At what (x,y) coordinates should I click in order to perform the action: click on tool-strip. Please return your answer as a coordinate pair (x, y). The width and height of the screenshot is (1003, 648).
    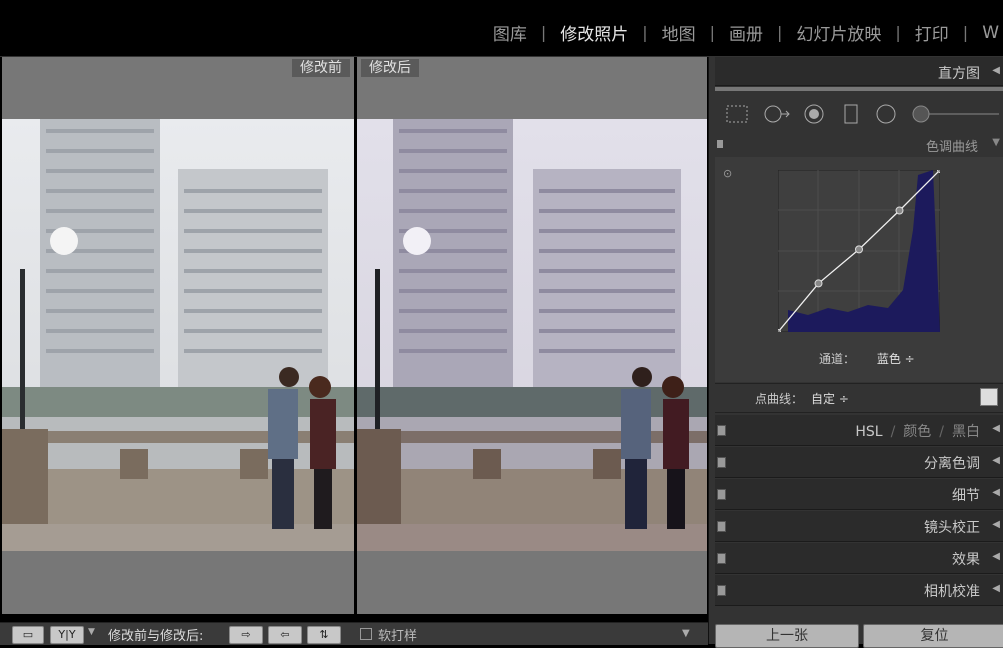
    Looking at the image, I should click on (859, 114).